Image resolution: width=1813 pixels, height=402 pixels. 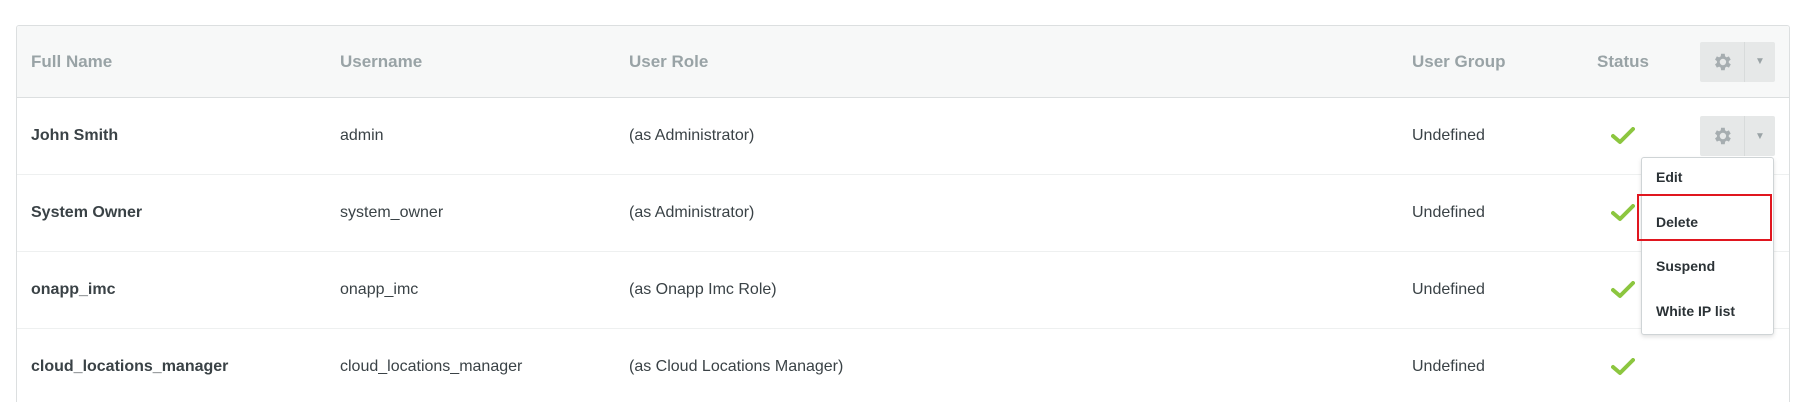 I want to click on user-role-cell: (as Onapp Imc Role), so click(x=703, y=289).